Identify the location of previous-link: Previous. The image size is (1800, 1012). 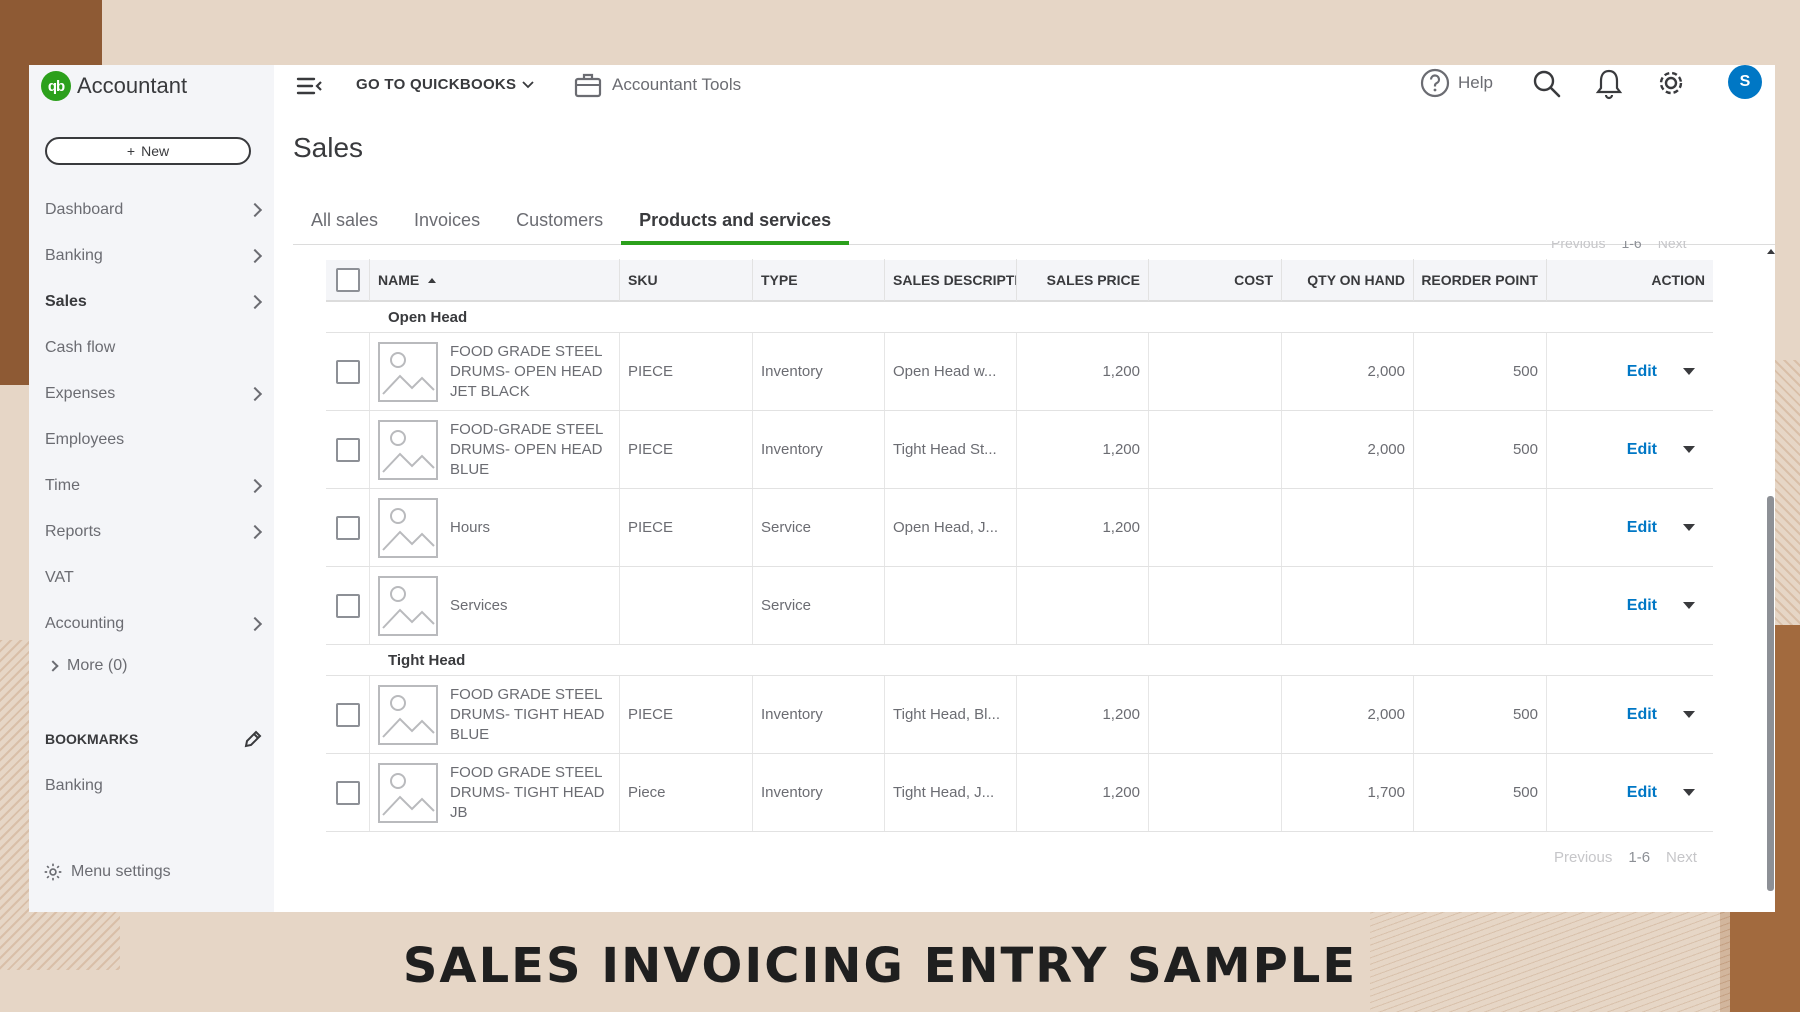
(1583, 857).